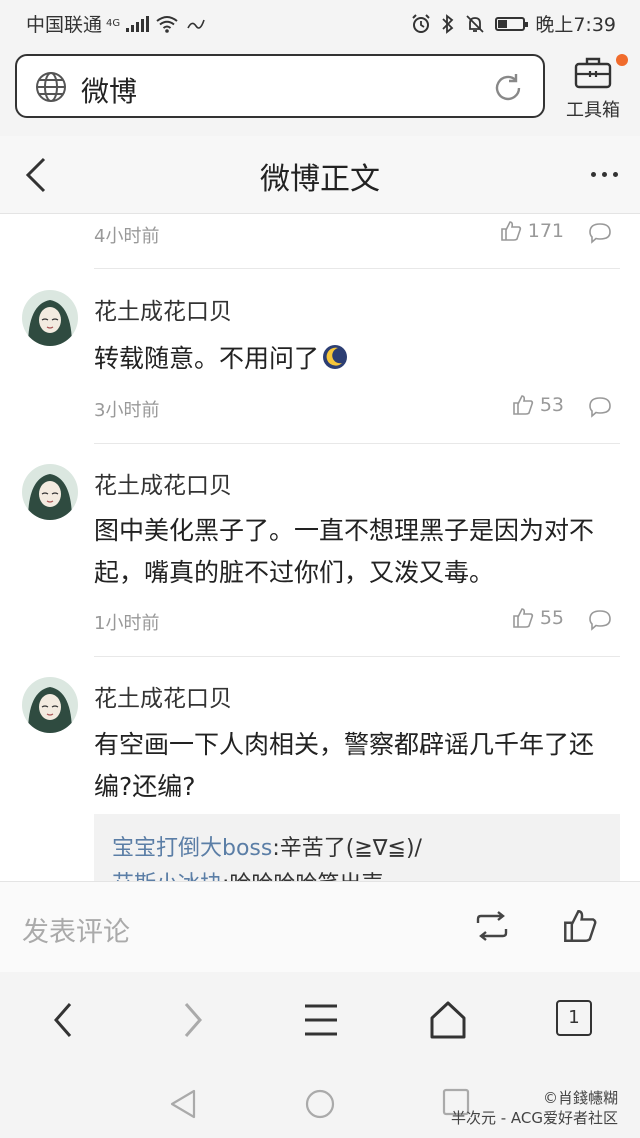  Describe the element at coordinates (593, 110) in the screenshot. I see `toolbox-label: 工具箱` at that location.